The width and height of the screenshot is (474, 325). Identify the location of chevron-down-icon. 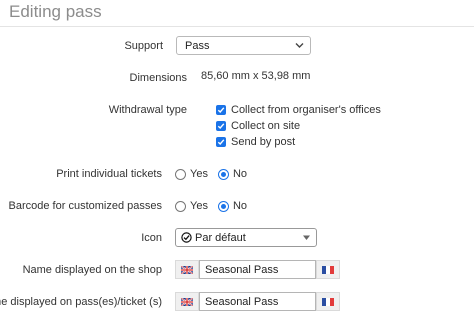
(299, 45).